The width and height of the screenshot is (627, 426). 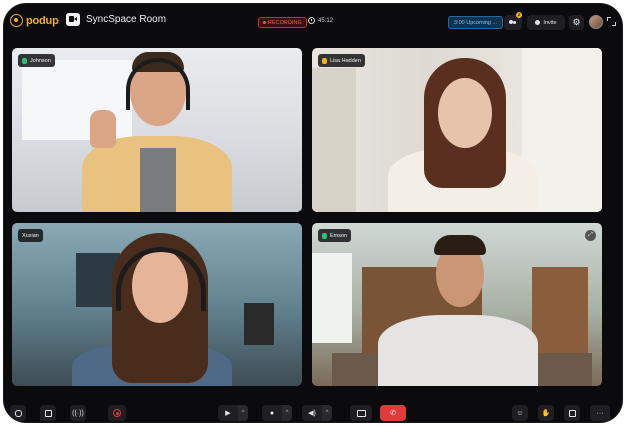 I want to click on chat-button, so click(x=18, y=413).